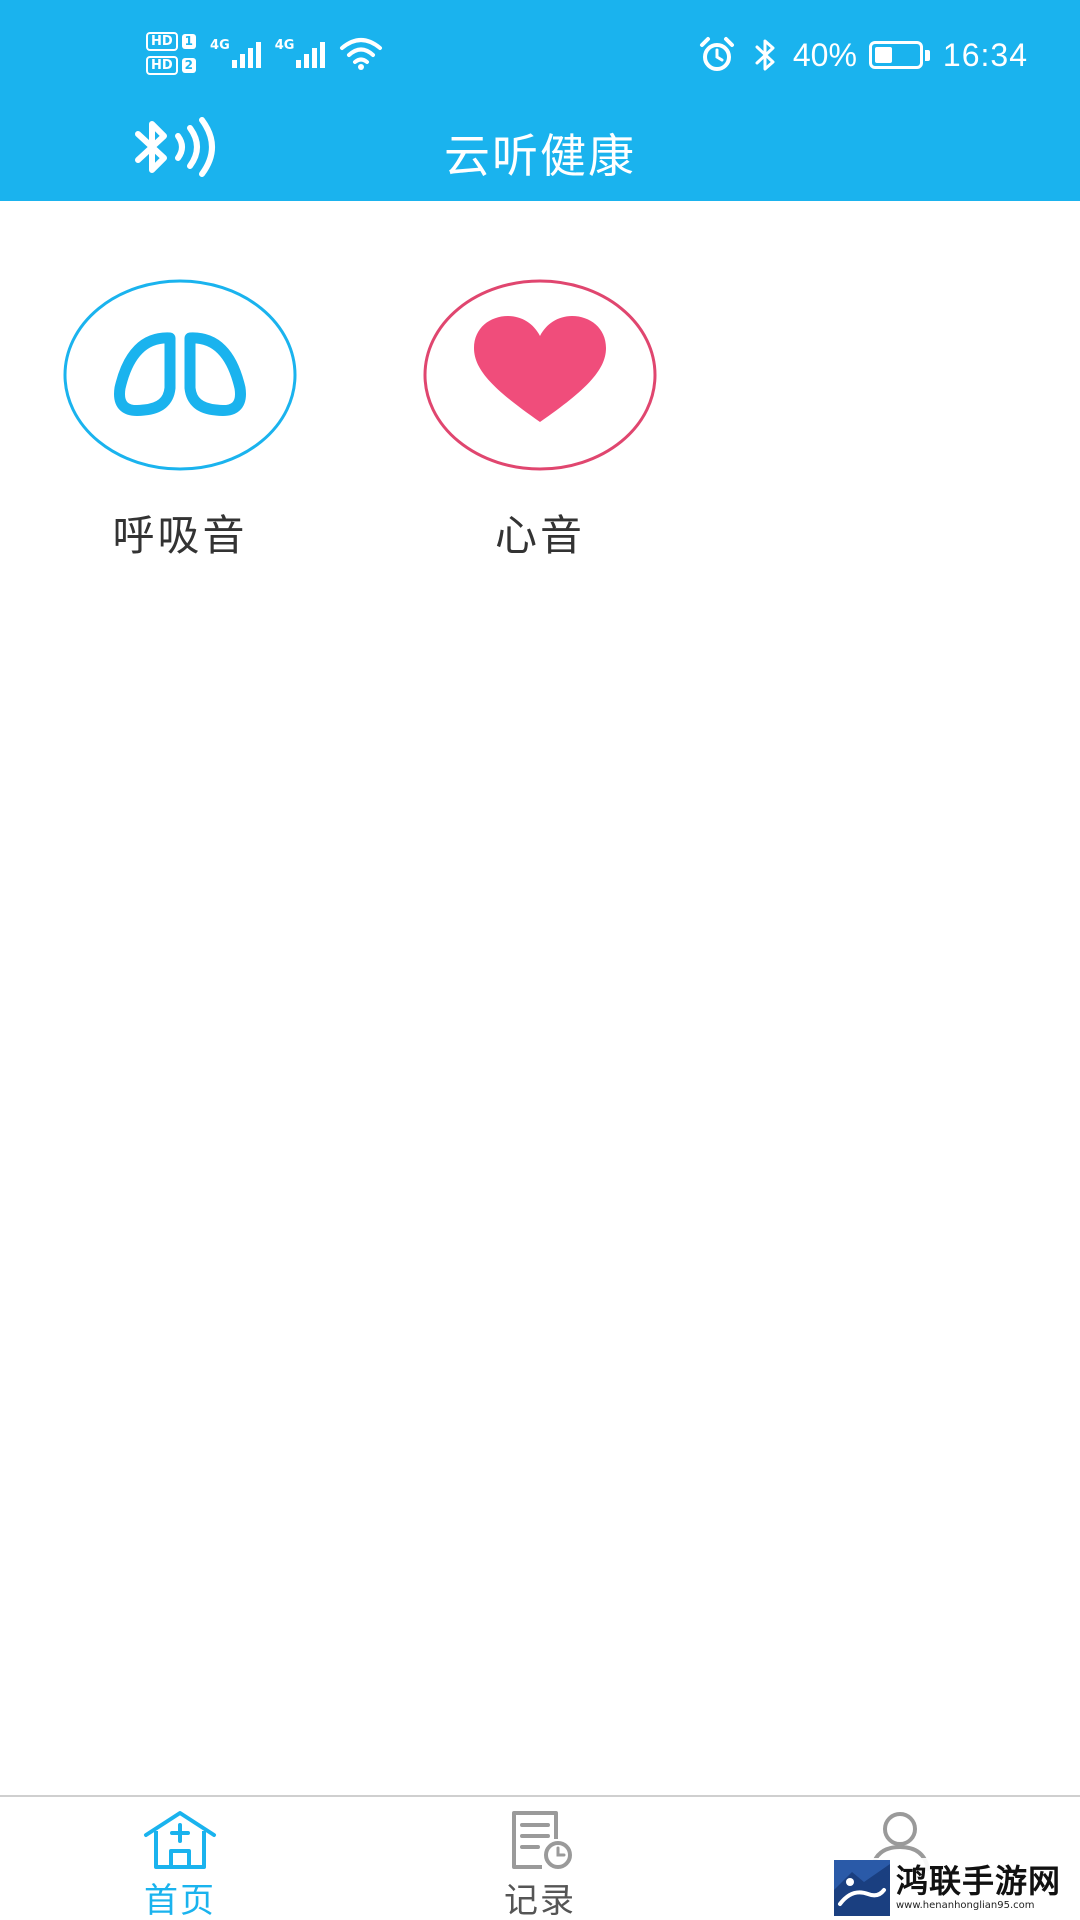 Image resolution: width=1080 pixels, height=1920 pixels. What do you see at coordinates (539, 535) in the screenshot?
I see `heart-sound-label: 心音` at bounding box center [539, 535].